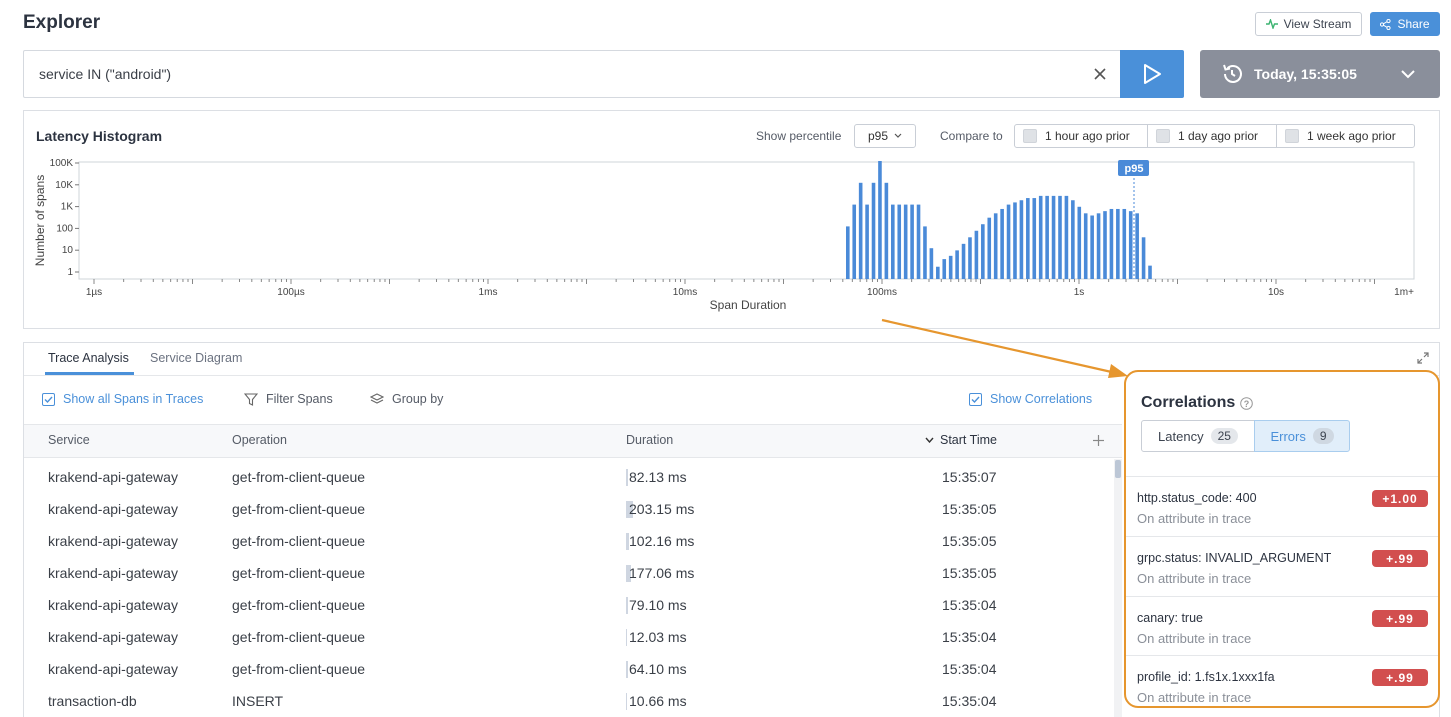 The width and height of the screenshot is (1451, 717). What do you see at coordinates (69, 440) in the screenshot?
I see `column-service: Service` at bounding box center [69, 440].